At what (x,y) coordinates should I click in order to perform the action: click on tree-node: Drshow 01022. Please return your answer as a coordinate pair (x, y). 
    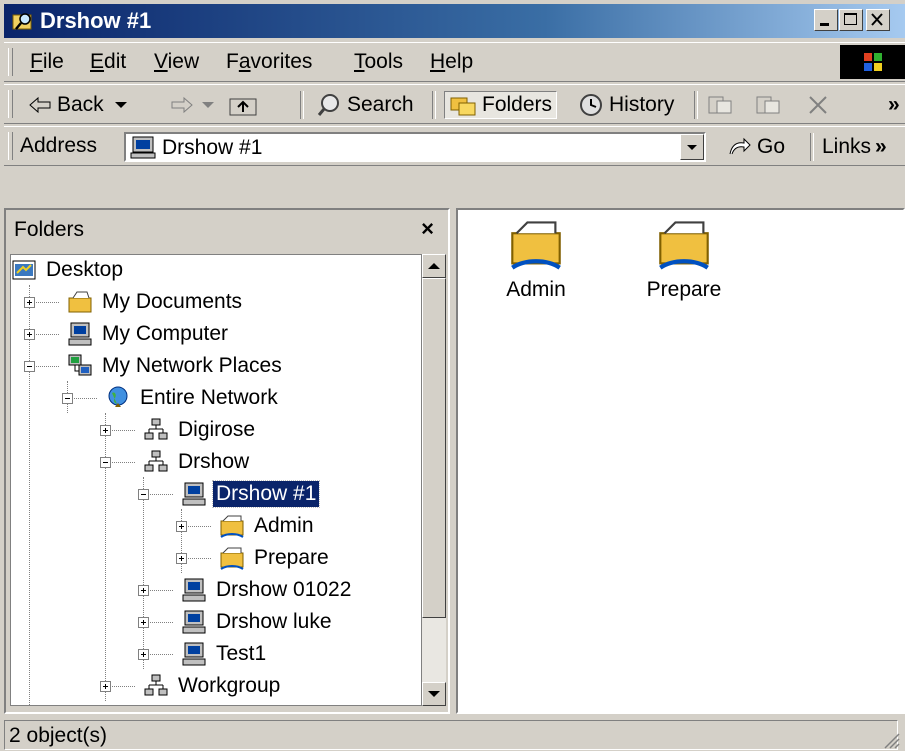
    Looking at the image, I should click on (267, 590).